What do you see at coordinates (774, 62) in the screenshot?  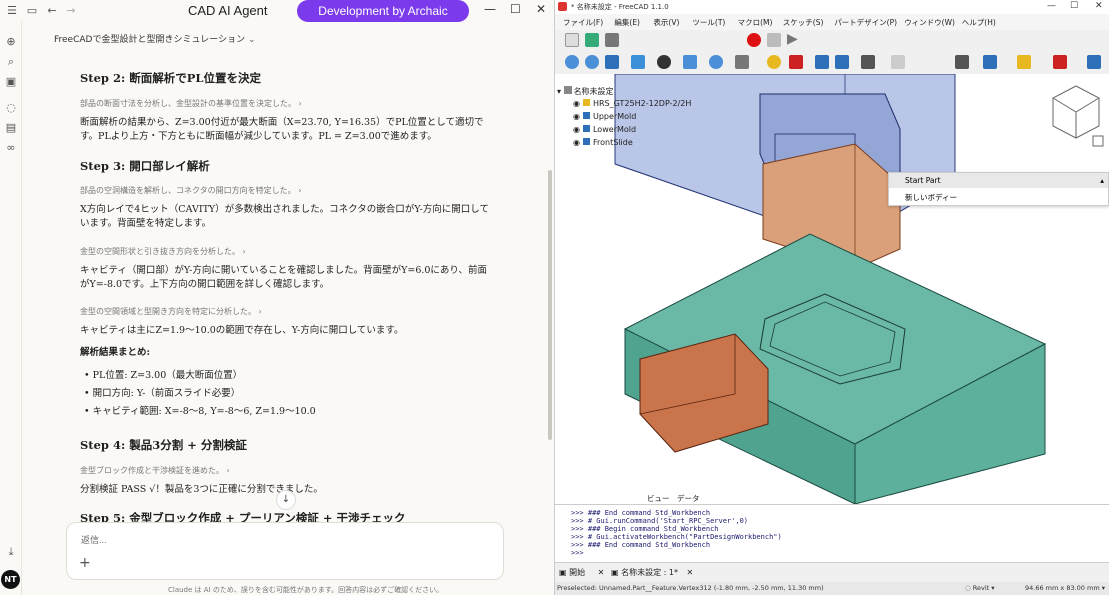 I see `part-icon` at bounding box center [774, 62].